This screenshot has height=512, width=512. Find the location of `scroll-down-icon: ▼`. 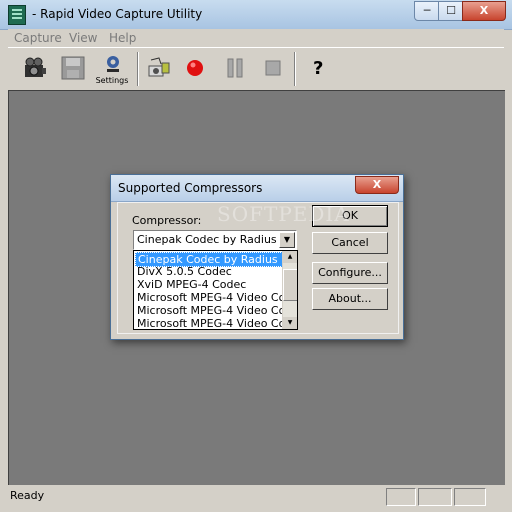

scroll-down-icon: ▼ is located at coordinates (290, 323).